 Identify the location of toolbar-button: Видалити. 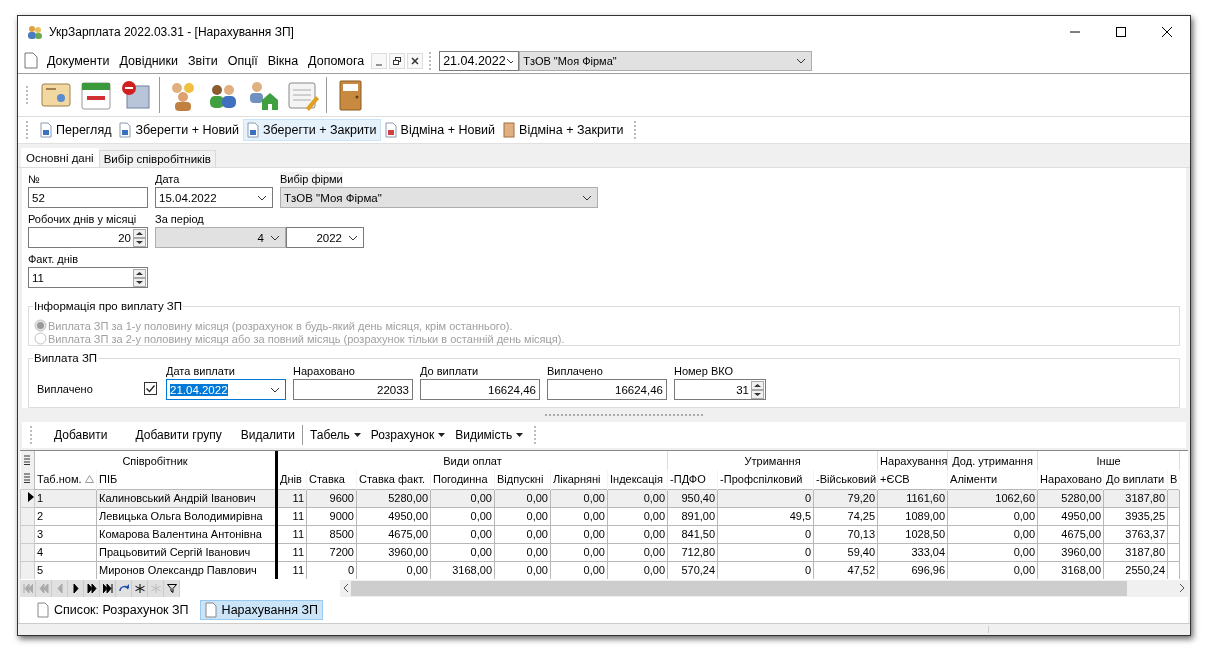
(267, 435).